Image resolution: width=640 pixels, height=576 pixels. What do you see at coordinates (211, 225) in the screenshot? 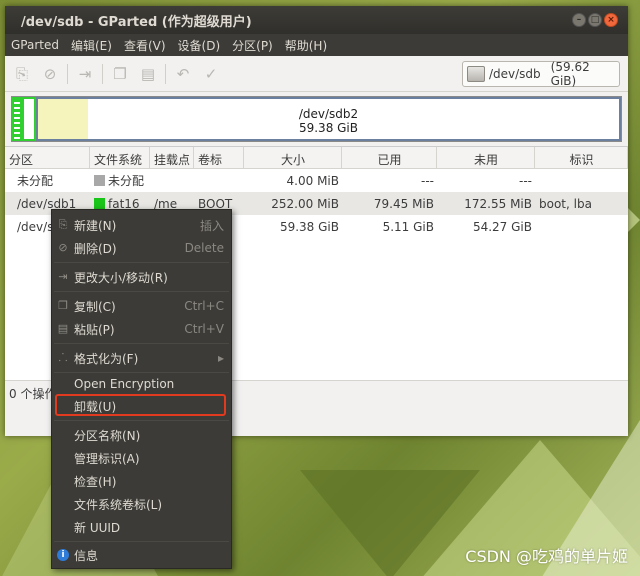
I see `shortcut-new: 插入` at bounding box center [211, 225].